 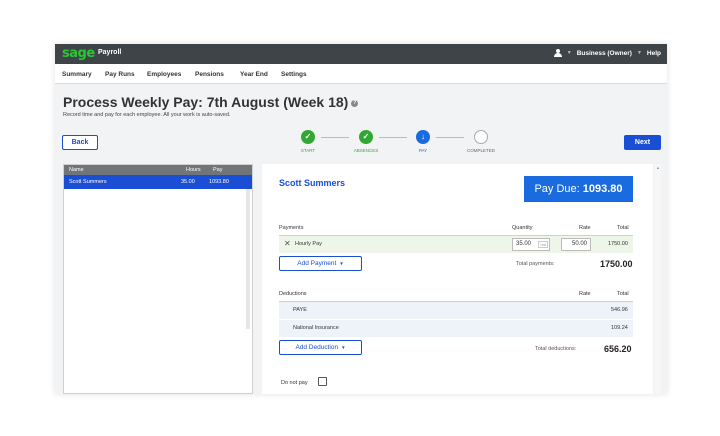 I want to click on deduction-total: 546.96, so click(x=619, y=310).